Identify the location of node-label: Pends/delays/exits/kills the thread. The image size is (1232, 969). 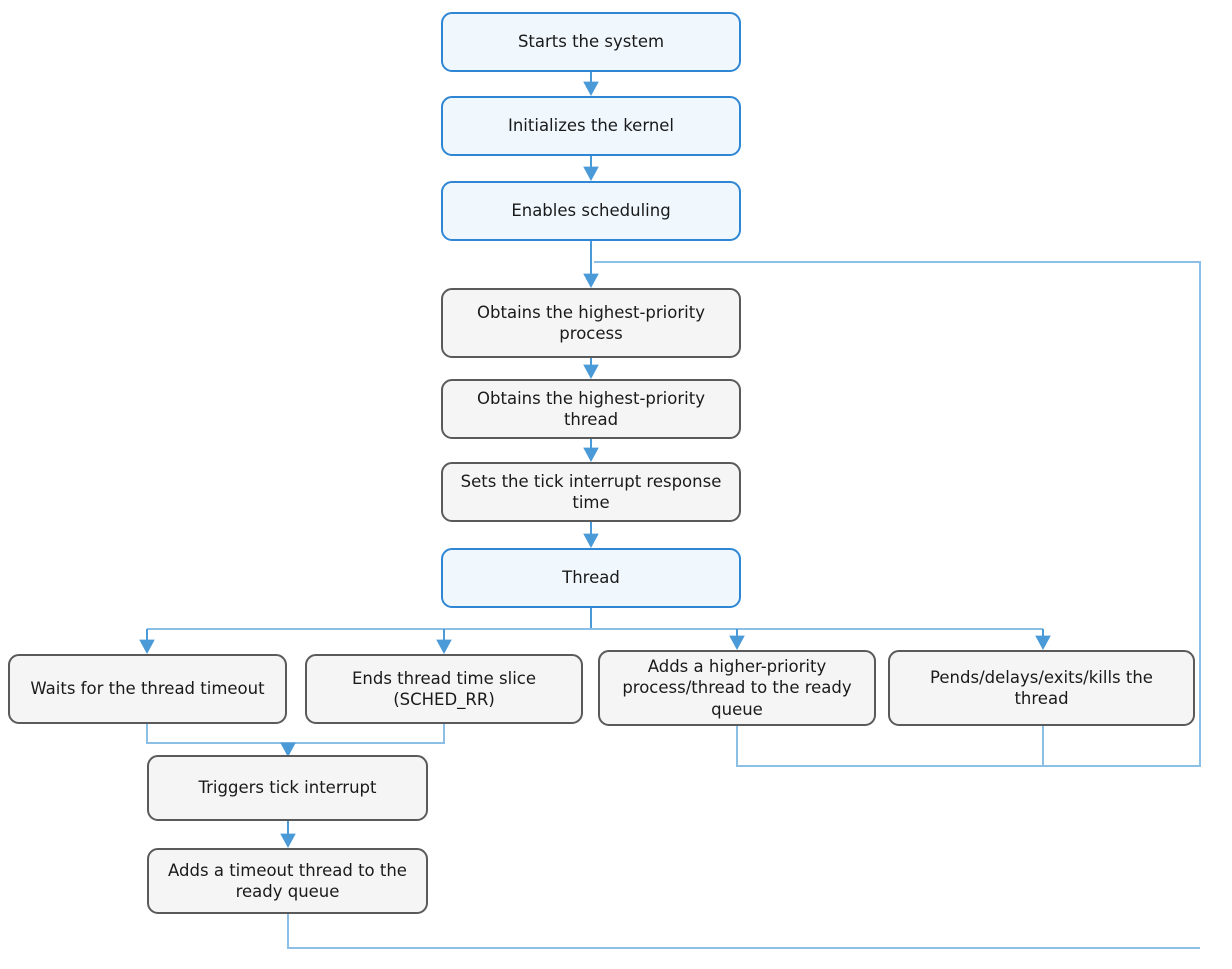
(1041, 687).